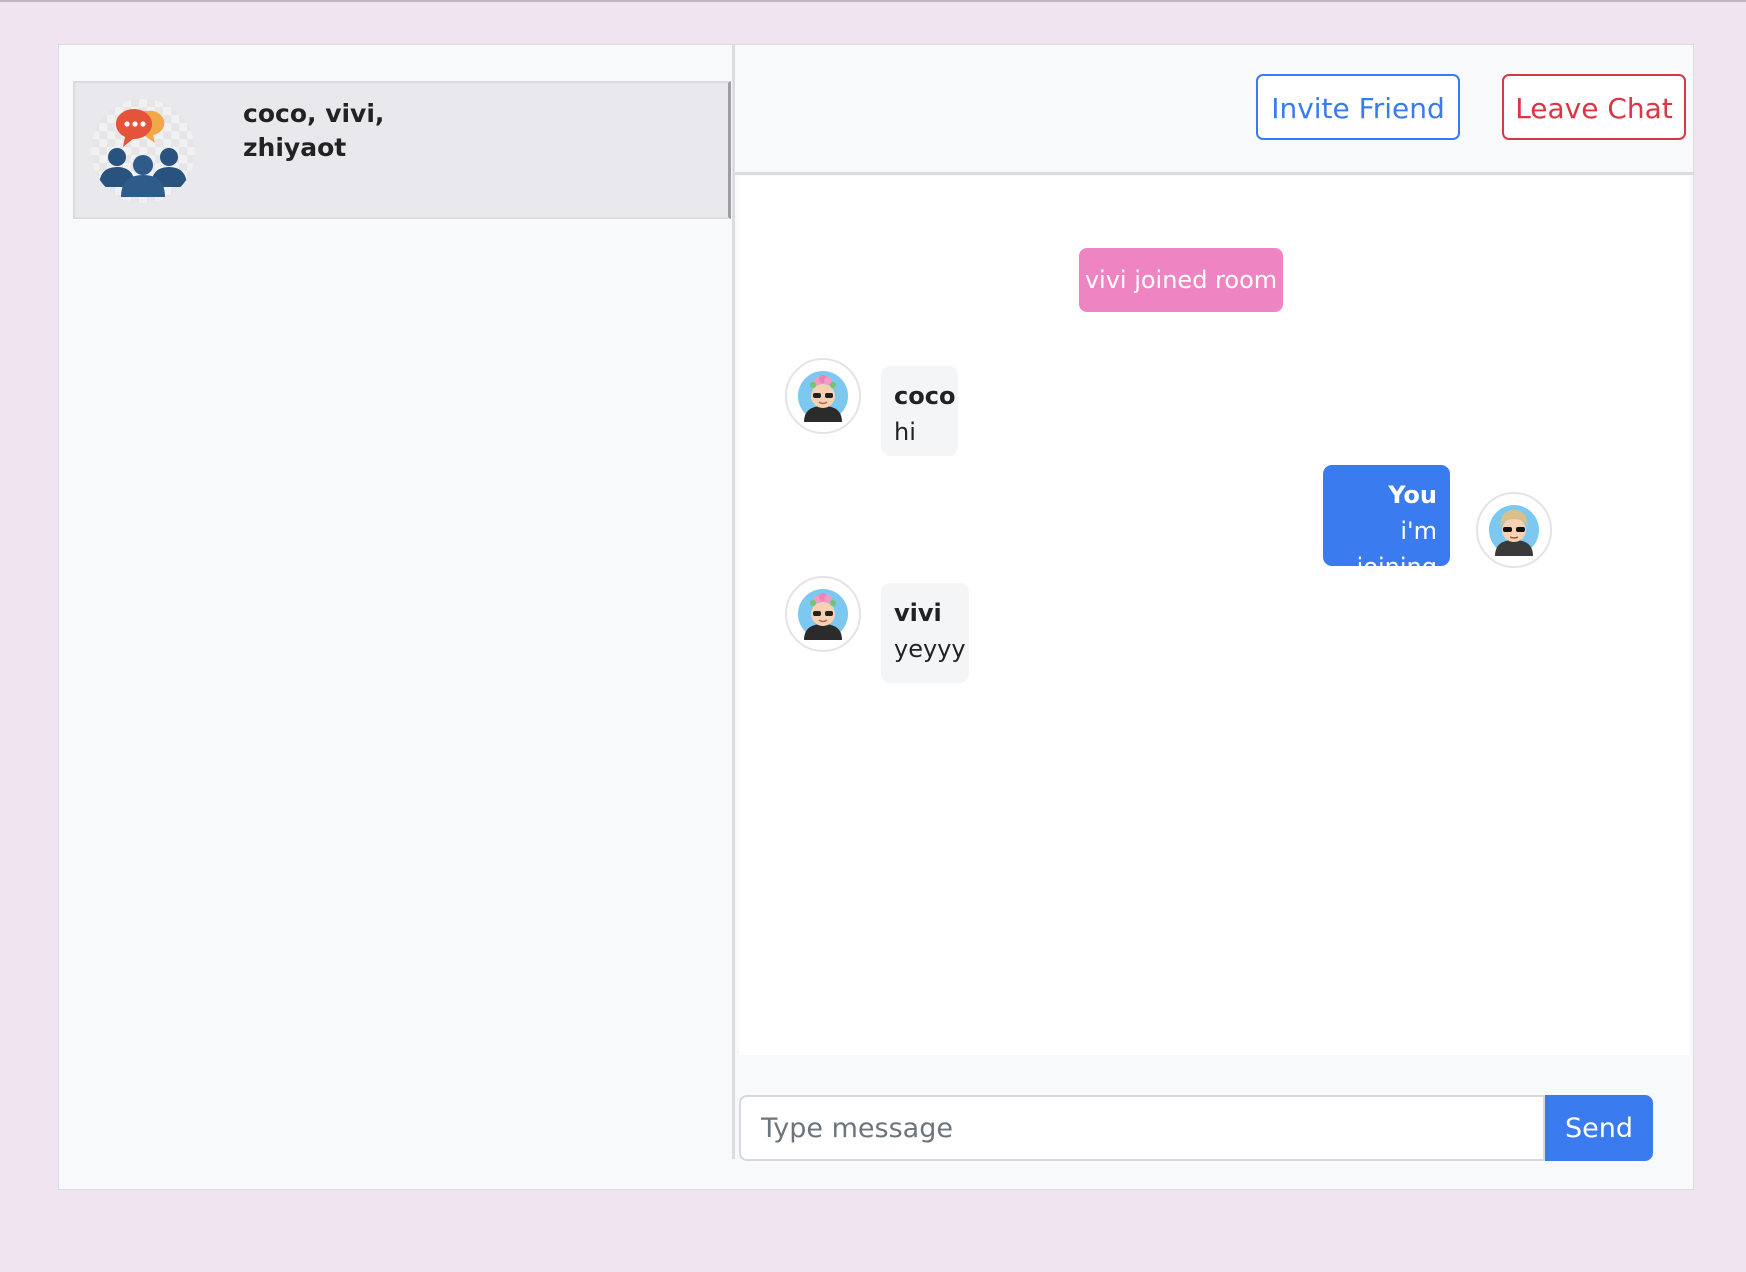 The height and width of the screenshot is (1272, 1746). I want to click on room-name: coco, vivi, zhiyaot, so click(314, 130).